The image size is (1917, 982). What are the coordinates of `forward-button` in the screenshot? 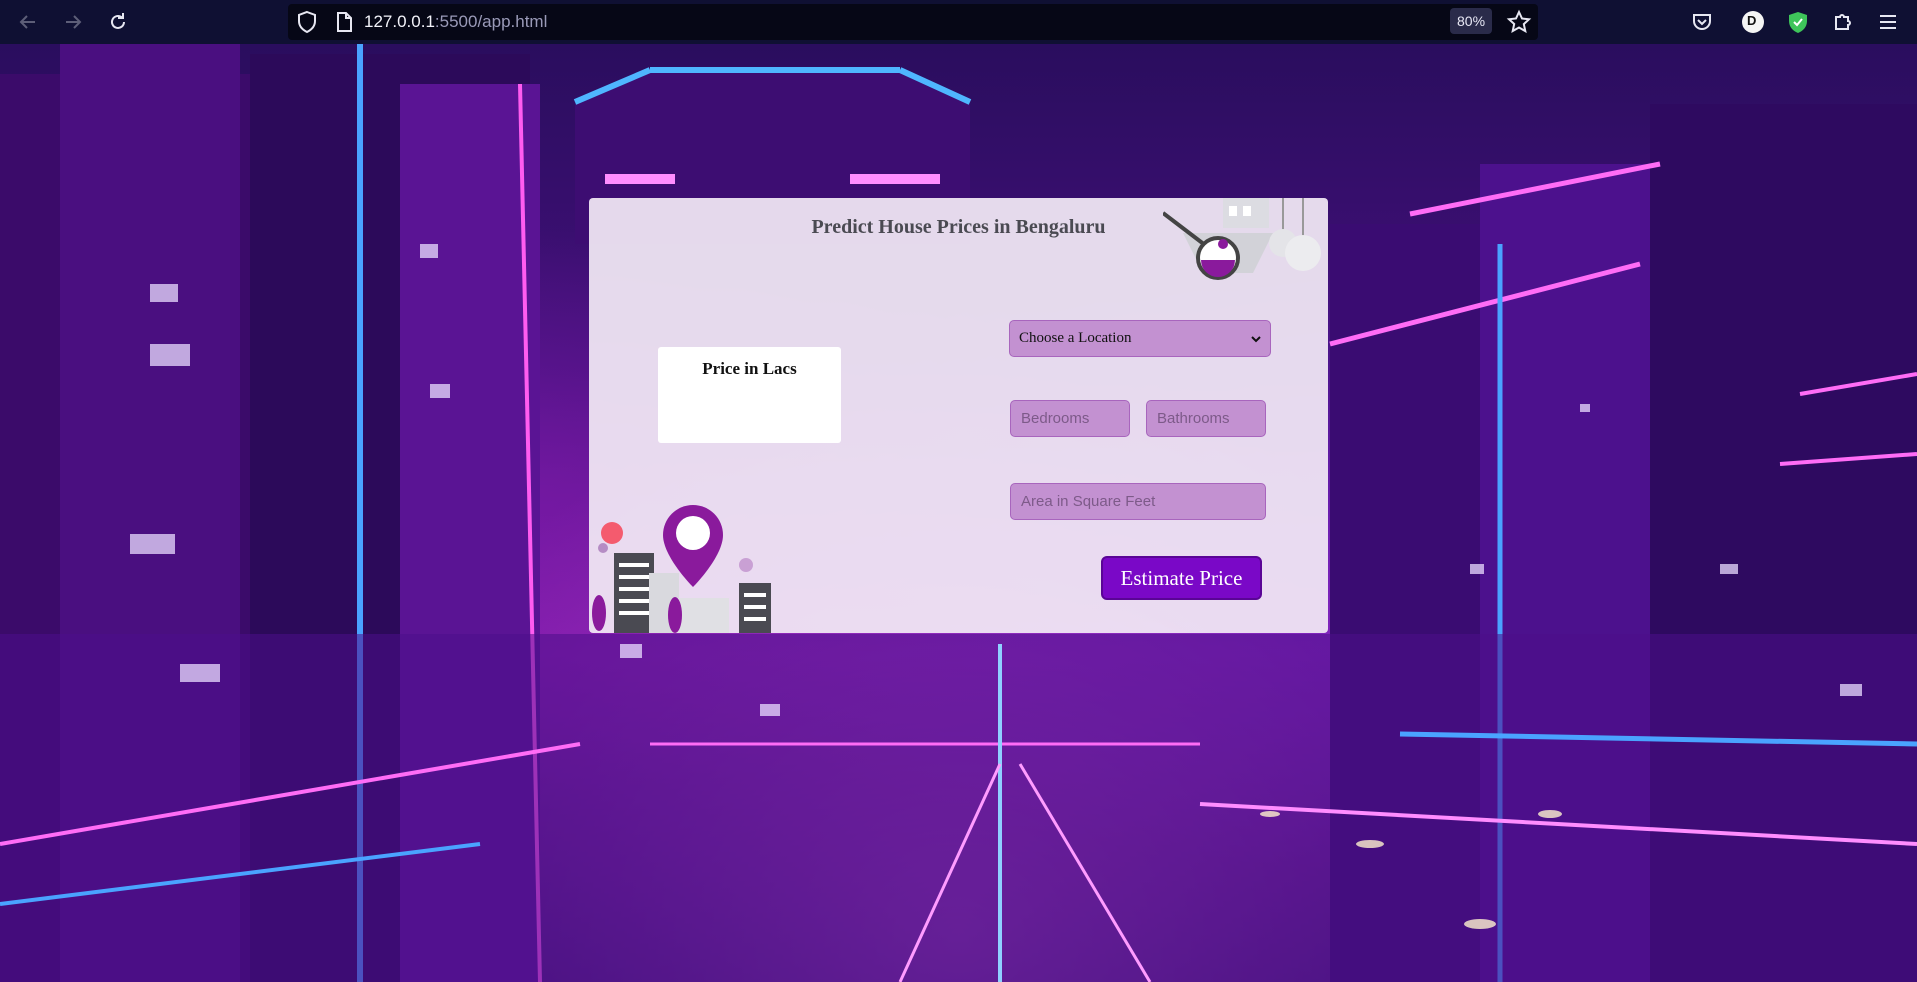 It's located at (73, 22).